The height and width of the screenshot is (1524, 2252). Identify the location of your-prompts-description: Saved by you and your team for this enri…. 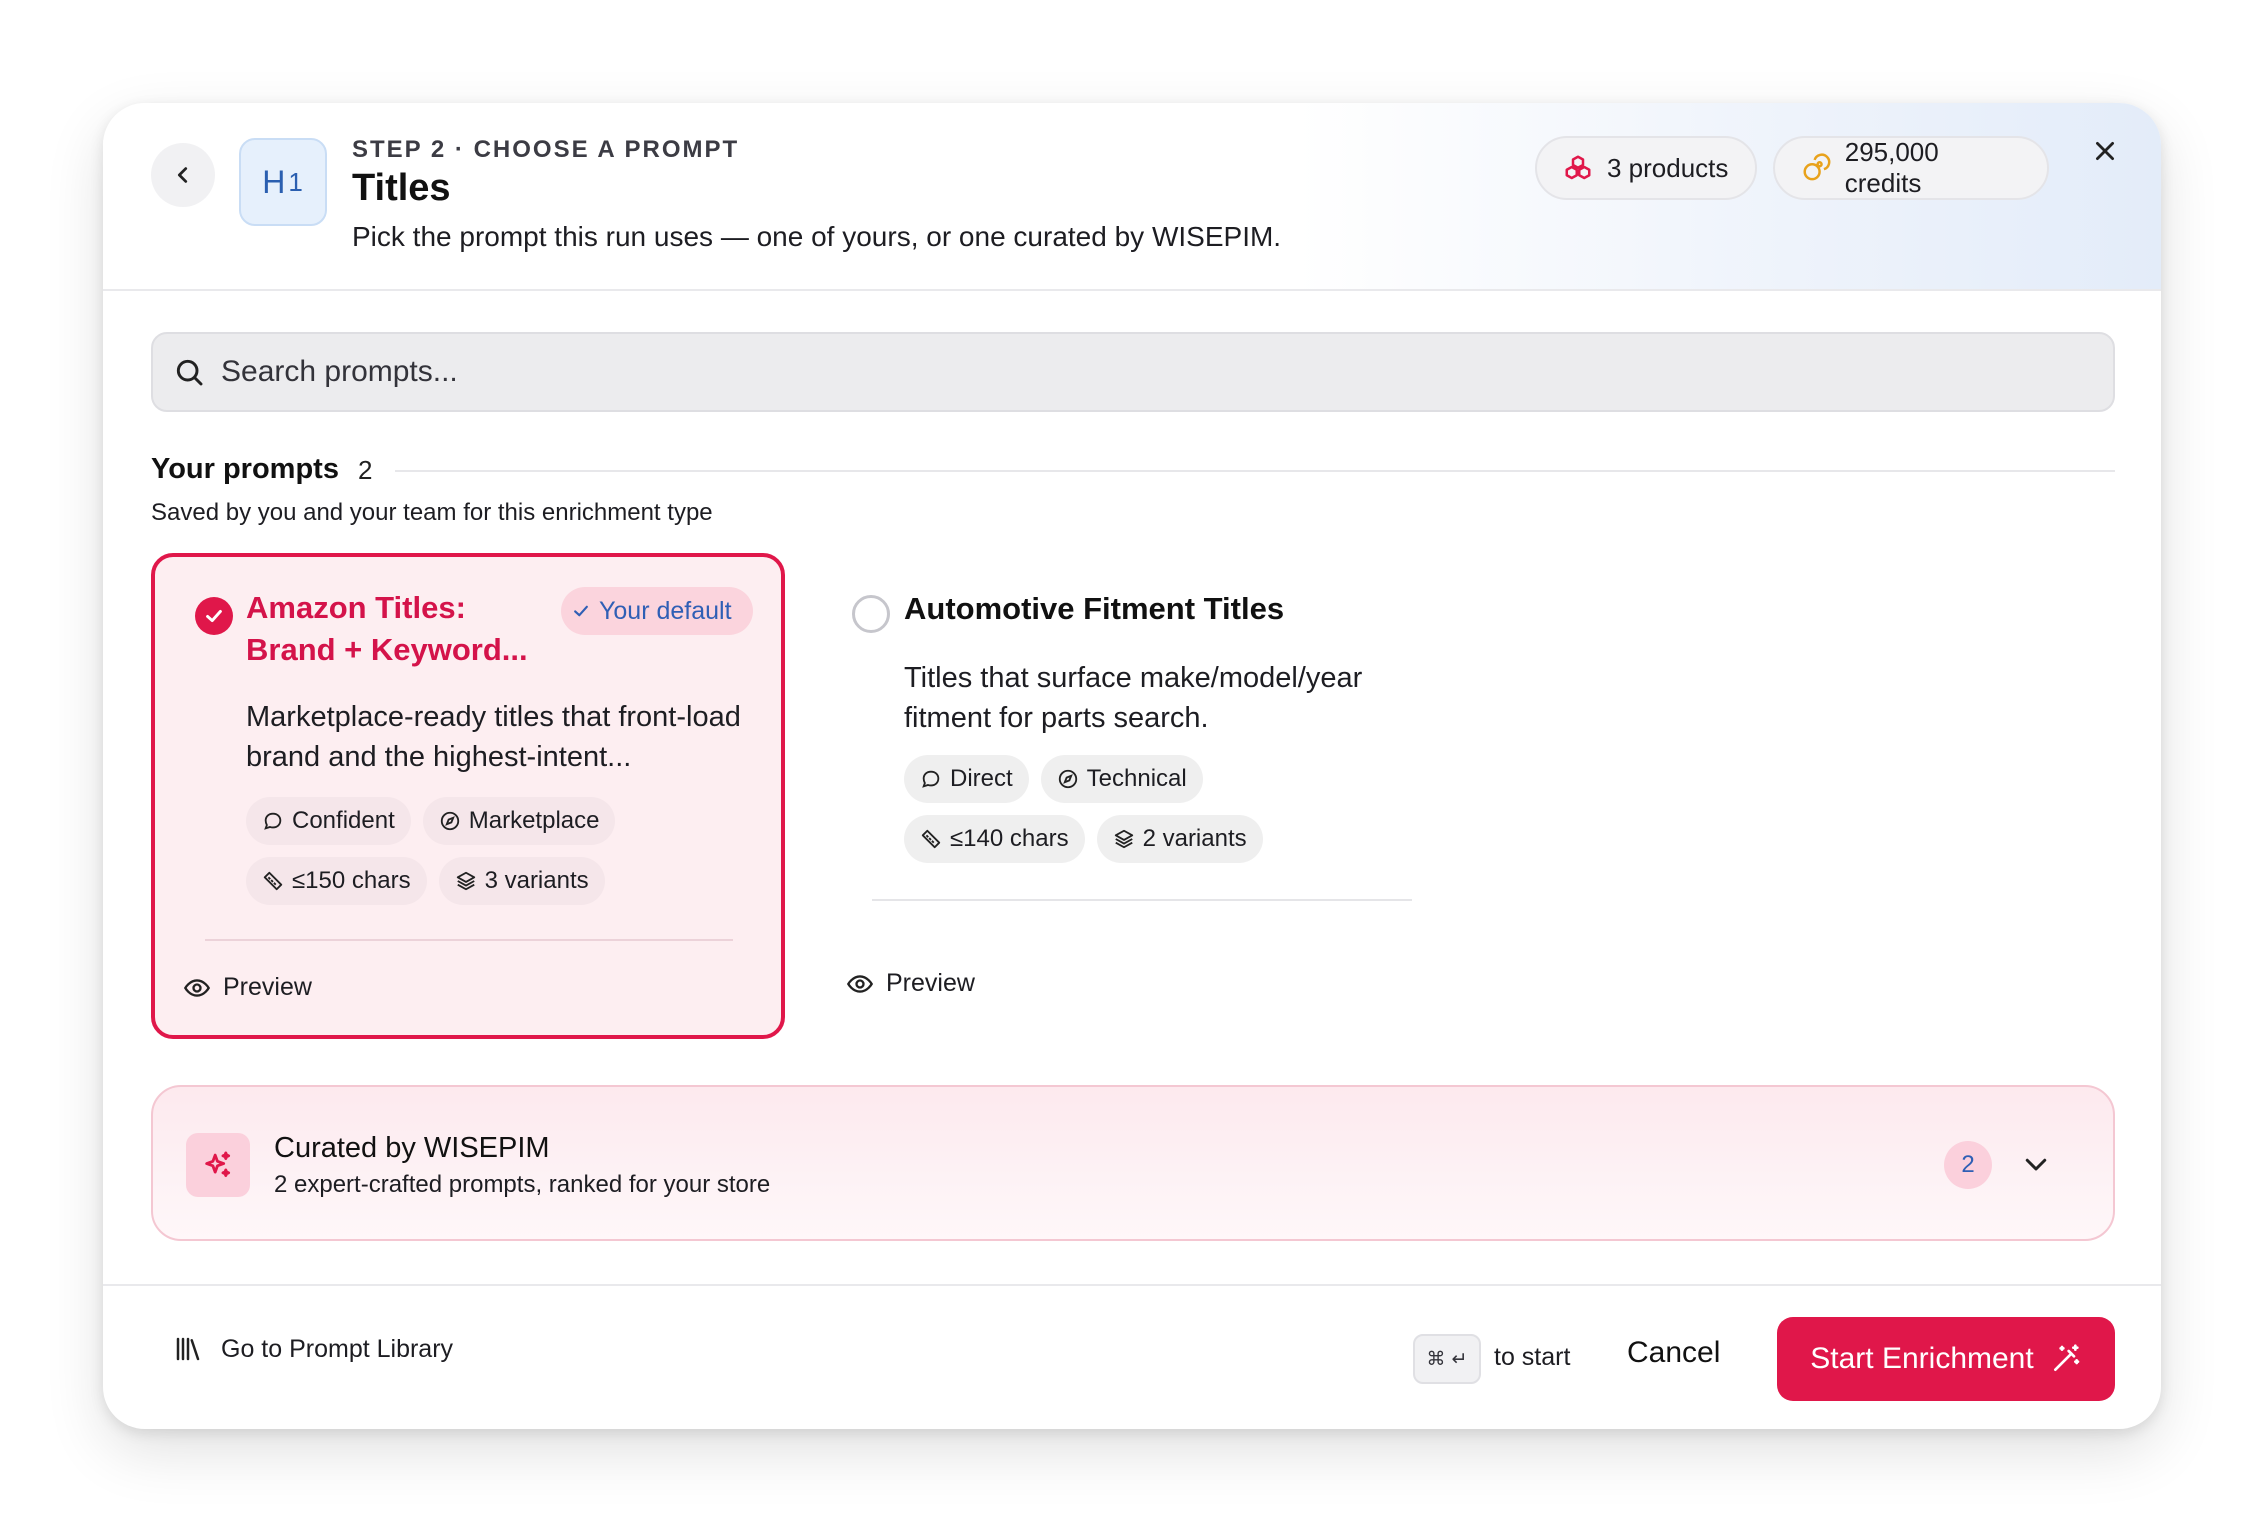
(432, 512).